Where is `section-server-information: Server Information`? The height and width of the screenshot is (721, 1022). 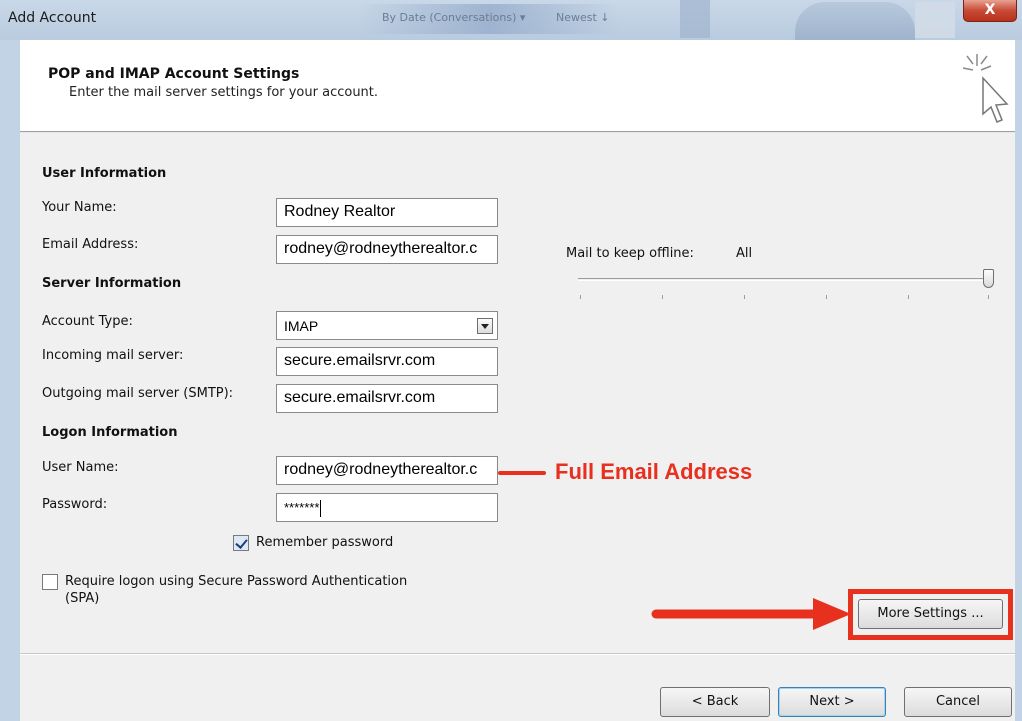 section-server-information: Server Information is located at coordinates (112, 283).